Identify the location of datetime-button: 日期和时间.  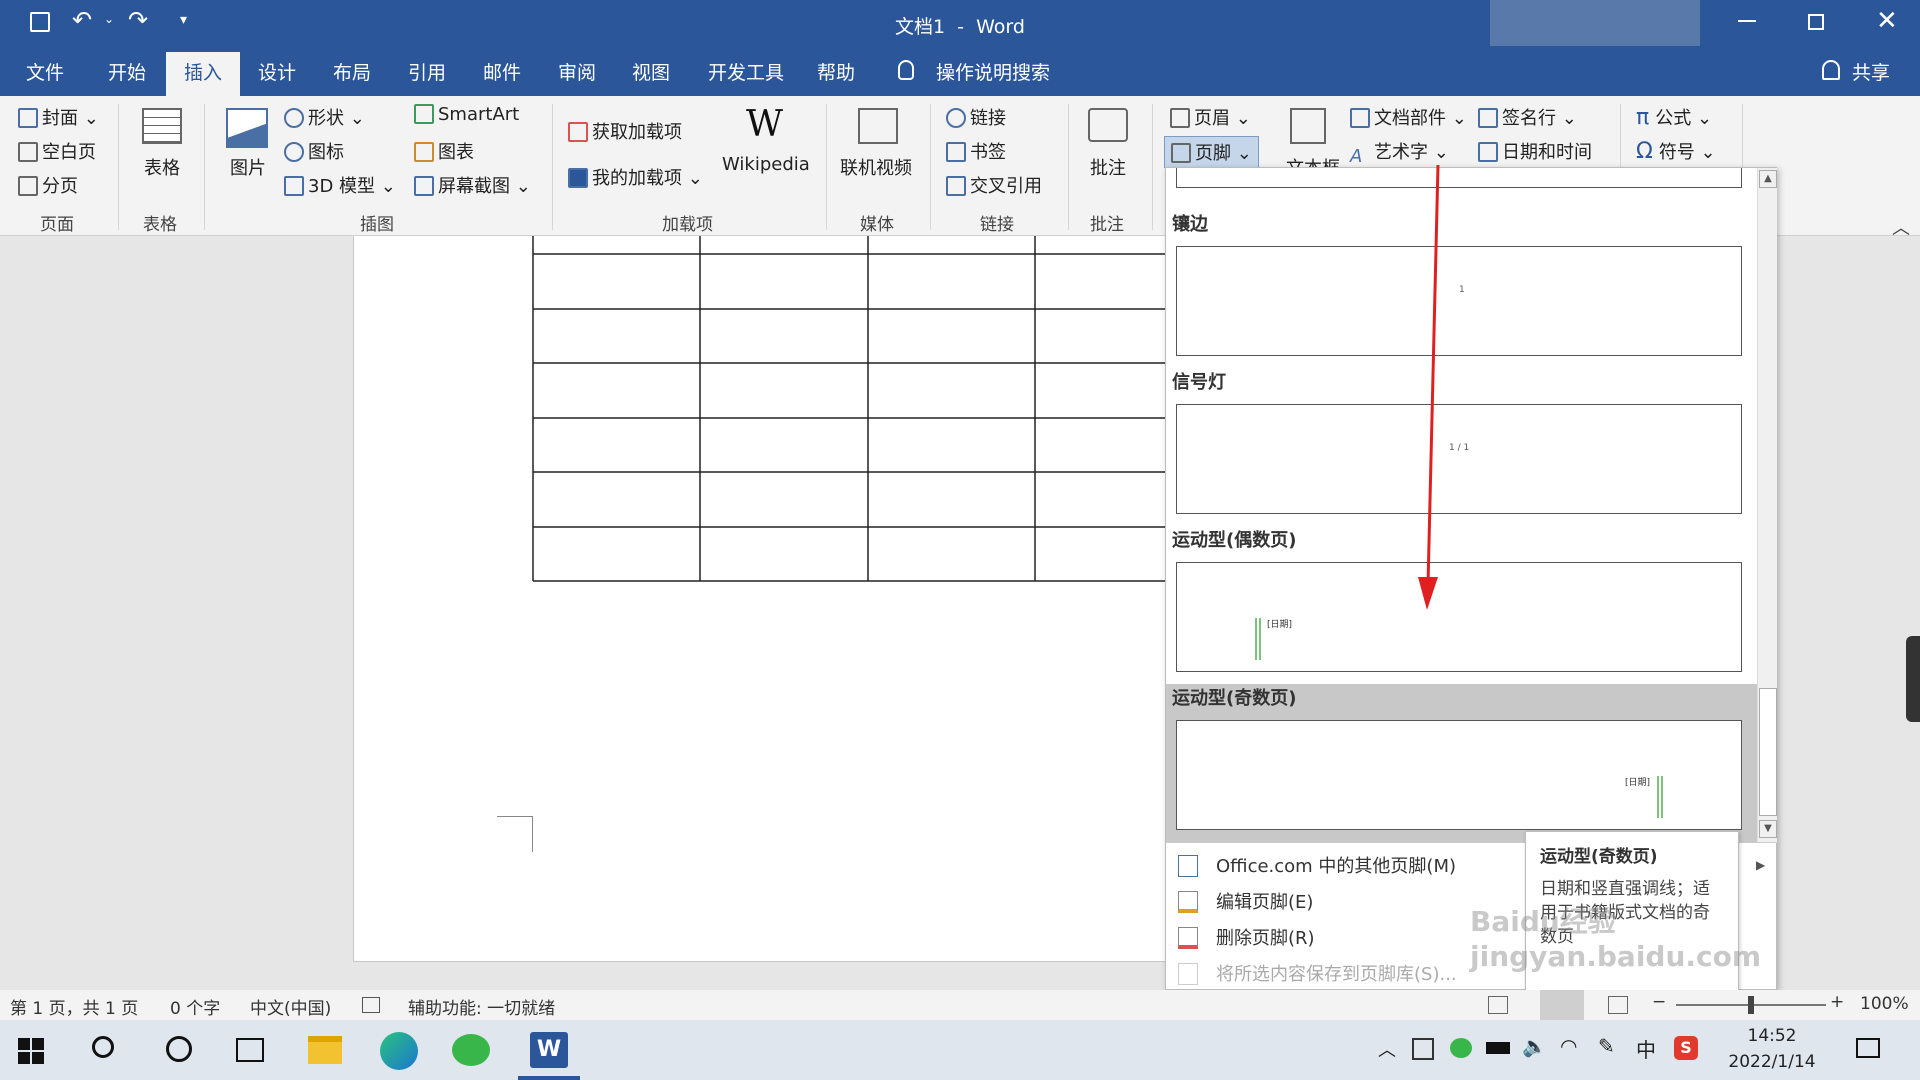
(1535, 151).